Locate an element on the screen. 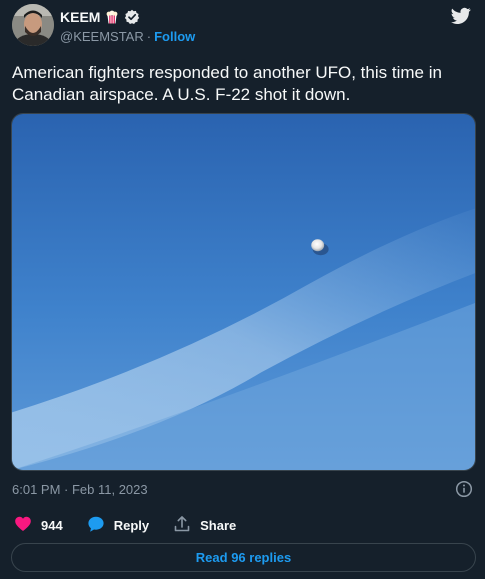 The image size is (485, 579). display-name: KEEM is located at coordinates (80, 17).